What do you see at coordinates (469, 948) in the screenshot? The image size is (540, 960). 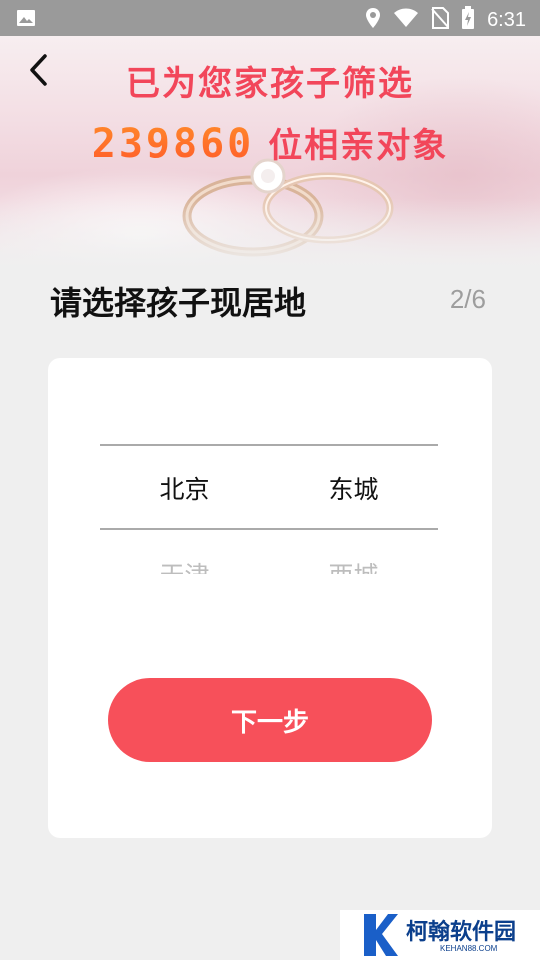 I see `watermark-subtitle: KEHAN88.COM` at bounding box center [469, 948].